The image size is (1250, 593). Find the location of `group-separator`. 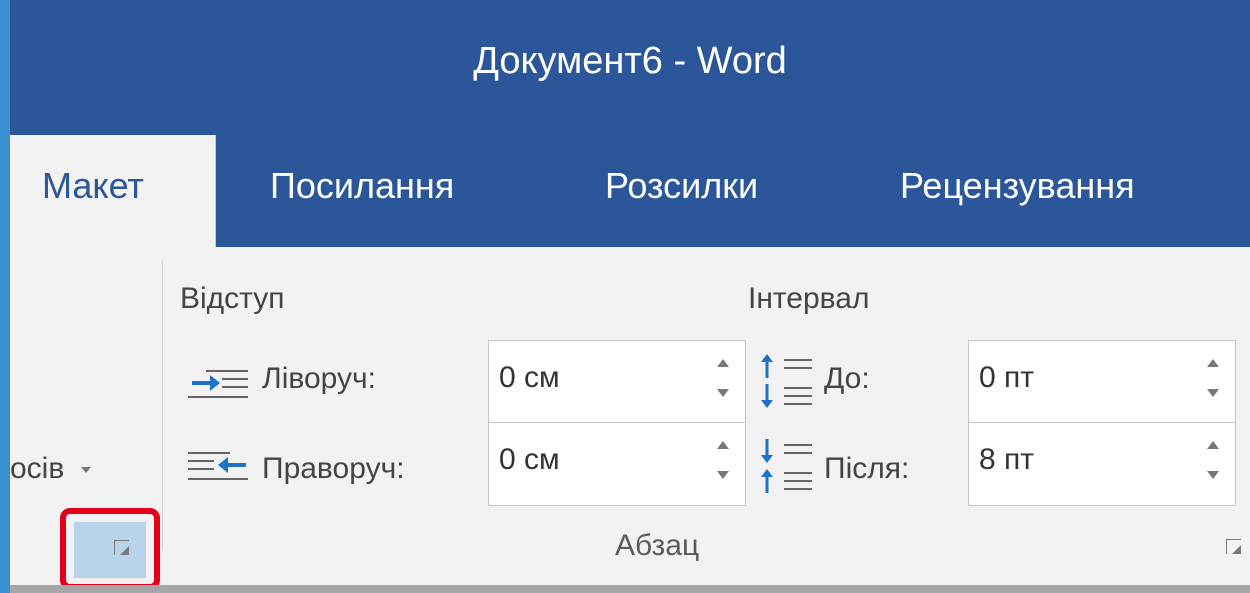

group-separator is located at coordinates (162, 406).